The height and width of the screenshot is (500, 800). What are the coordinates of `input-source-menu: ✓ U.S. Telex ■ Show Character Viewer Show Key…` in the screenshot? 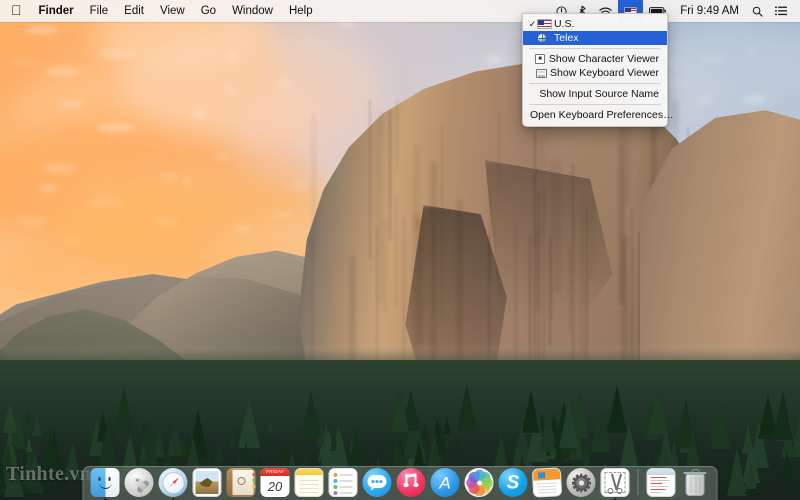 It's located at (598, 70).